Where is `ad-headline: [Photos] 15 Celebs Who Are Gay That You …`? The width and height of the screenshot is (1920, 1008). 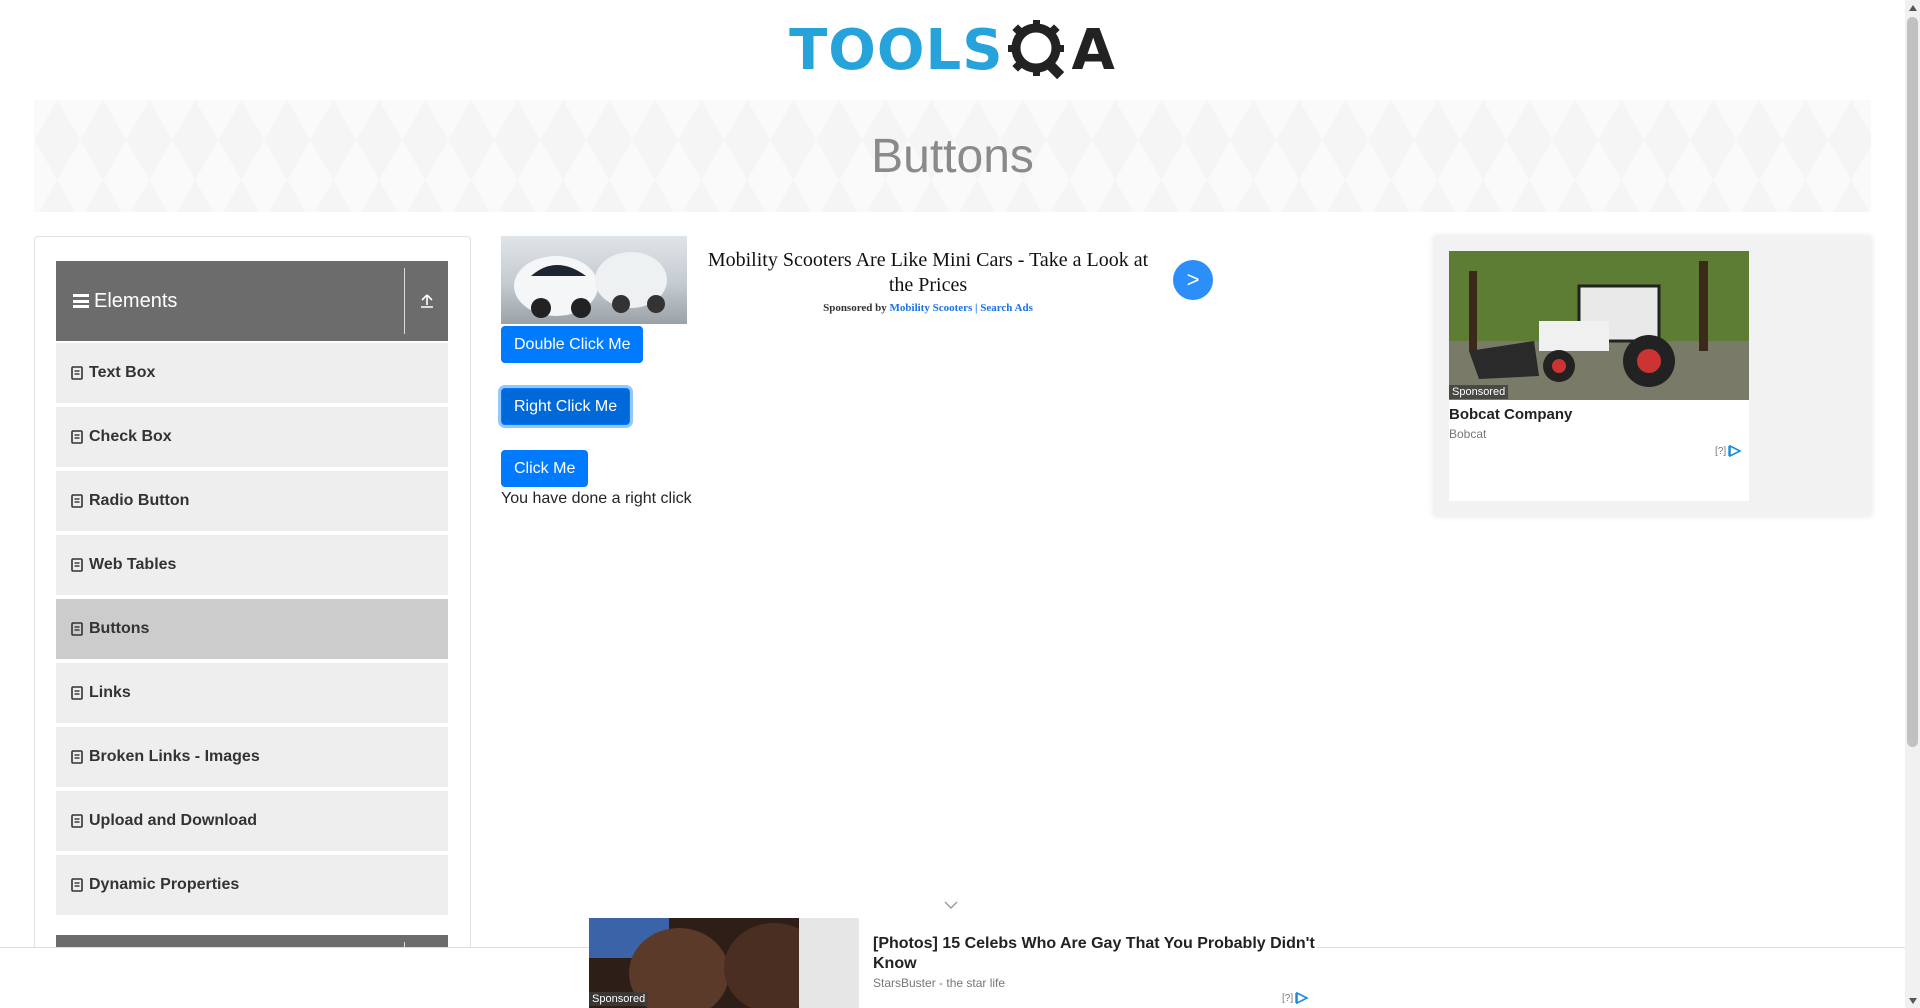 ad-headline: [Photos] 15 Celebs Who Are Gay That You … is located at coordinates (1095, 954).